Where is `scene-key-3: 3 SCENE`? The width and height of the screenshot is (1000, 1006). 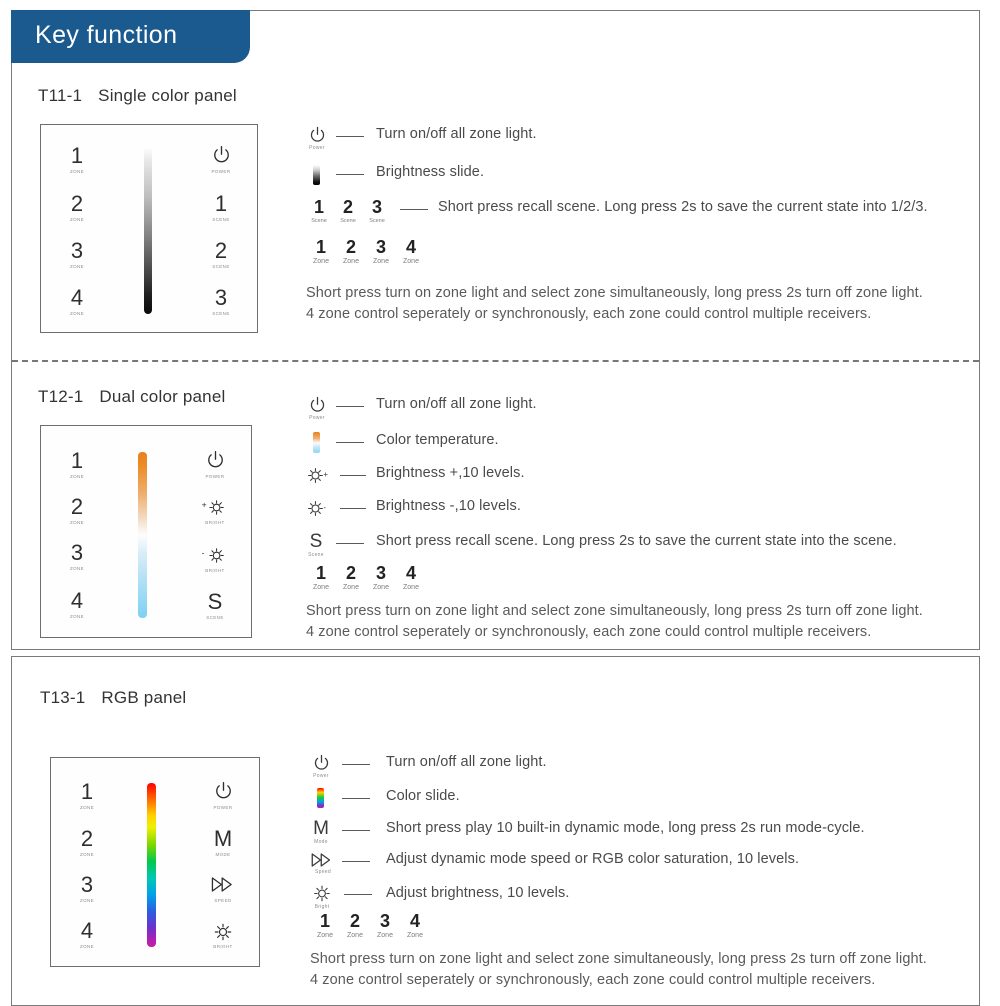
scene-key-3: 3 SCENE is located at coordinates (221, 302).